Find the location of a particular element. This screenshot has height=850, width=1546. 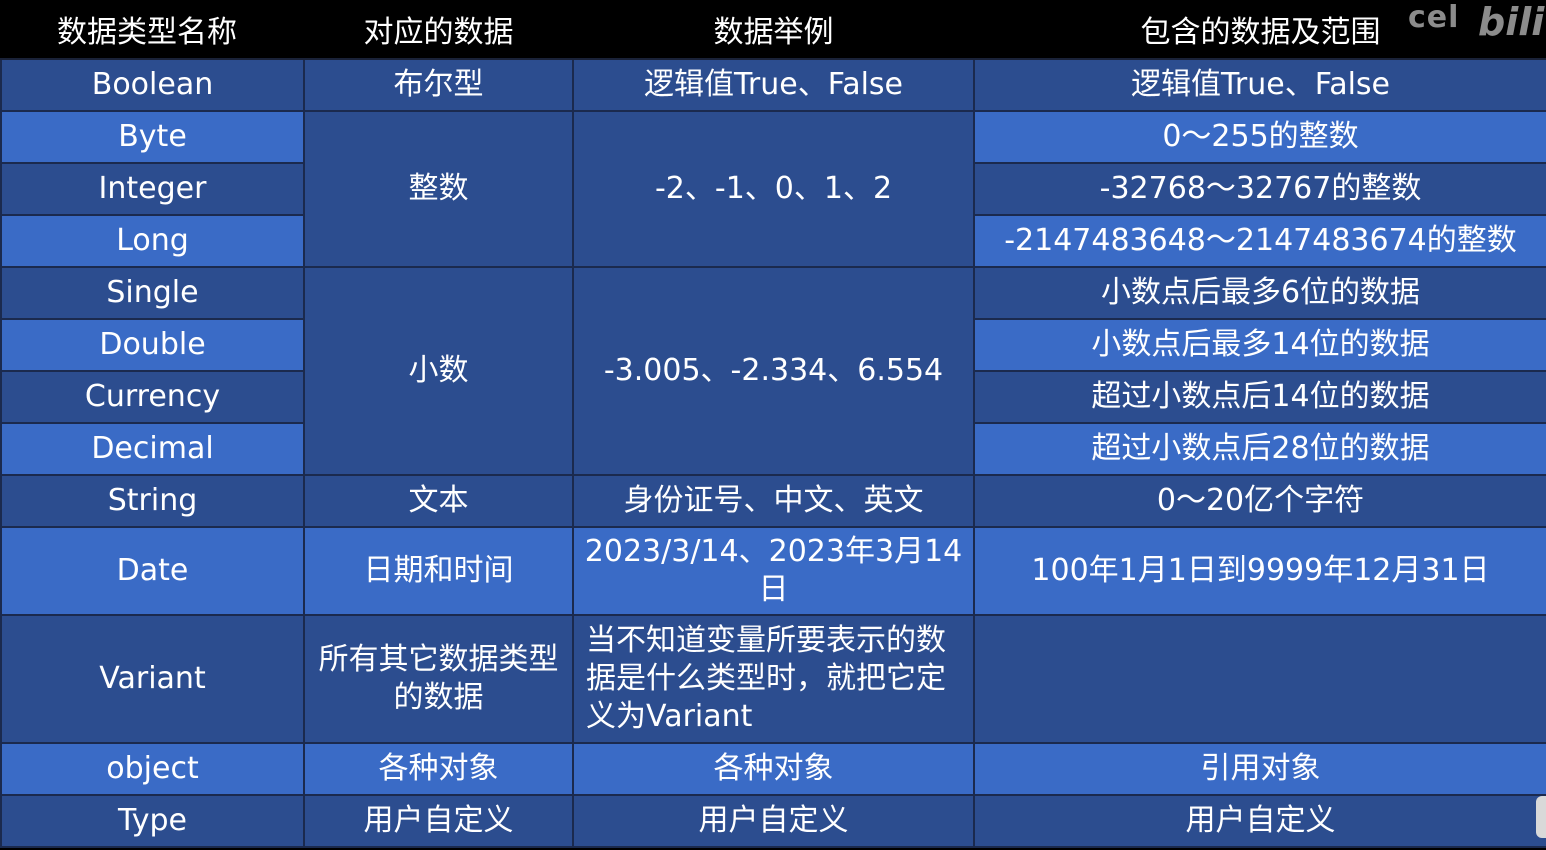

type-name-cell: Currency is located at coordinates (152, 397).